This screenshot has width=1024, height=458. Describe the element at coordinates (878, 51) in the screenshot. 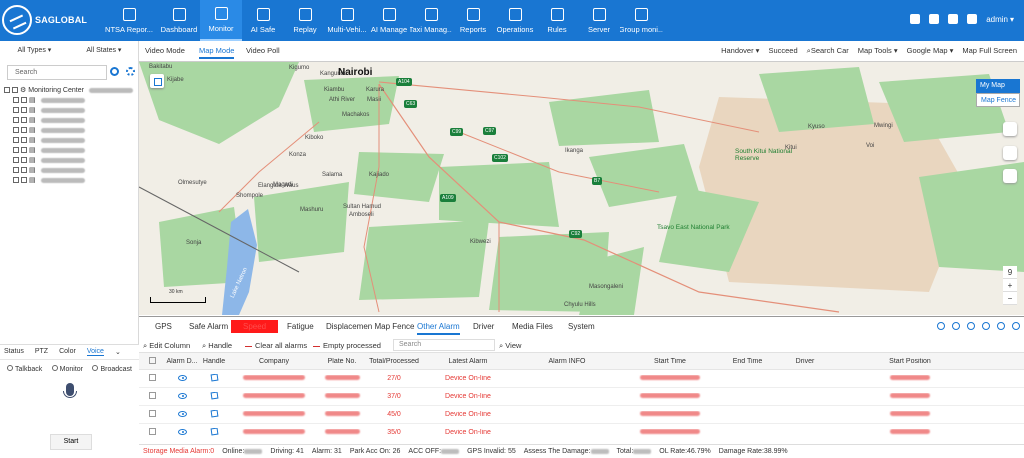

I see `map-tool-map-tools: Map Tools ▾` at that location.